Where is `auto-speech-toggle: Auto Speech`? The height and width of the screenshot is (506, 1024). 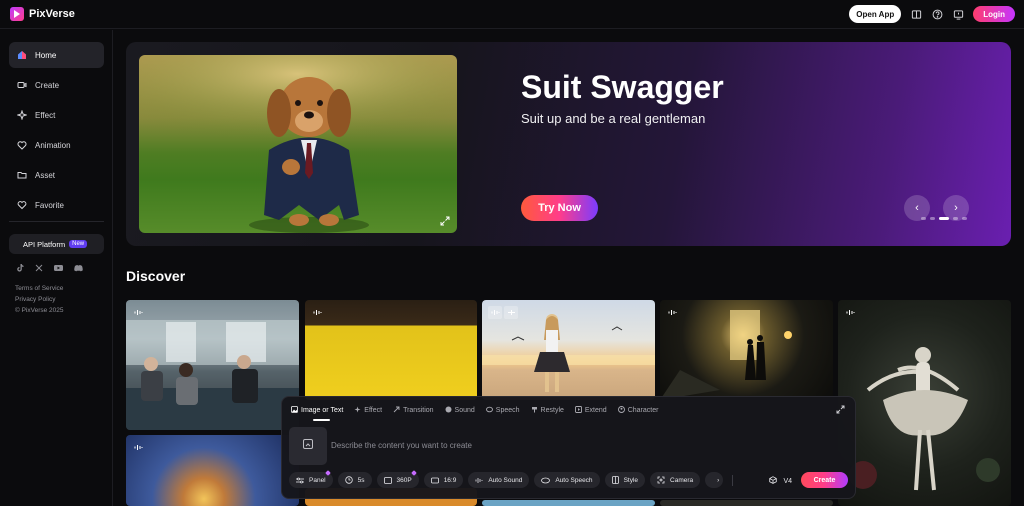 auto-speech-toggle: Auto Speech is located at coordinates (567, 480).